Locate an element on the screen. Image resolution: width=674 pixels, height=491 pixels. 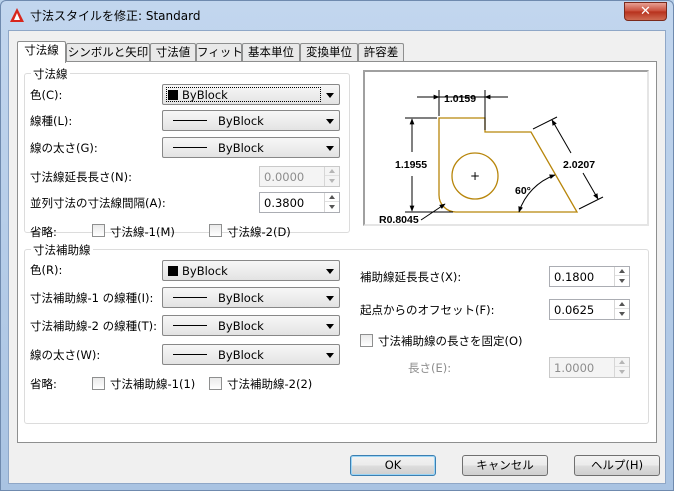
extline2-linetype-label: 寸法補助線-2 の線種(T): is located at coordinates (93, 326).